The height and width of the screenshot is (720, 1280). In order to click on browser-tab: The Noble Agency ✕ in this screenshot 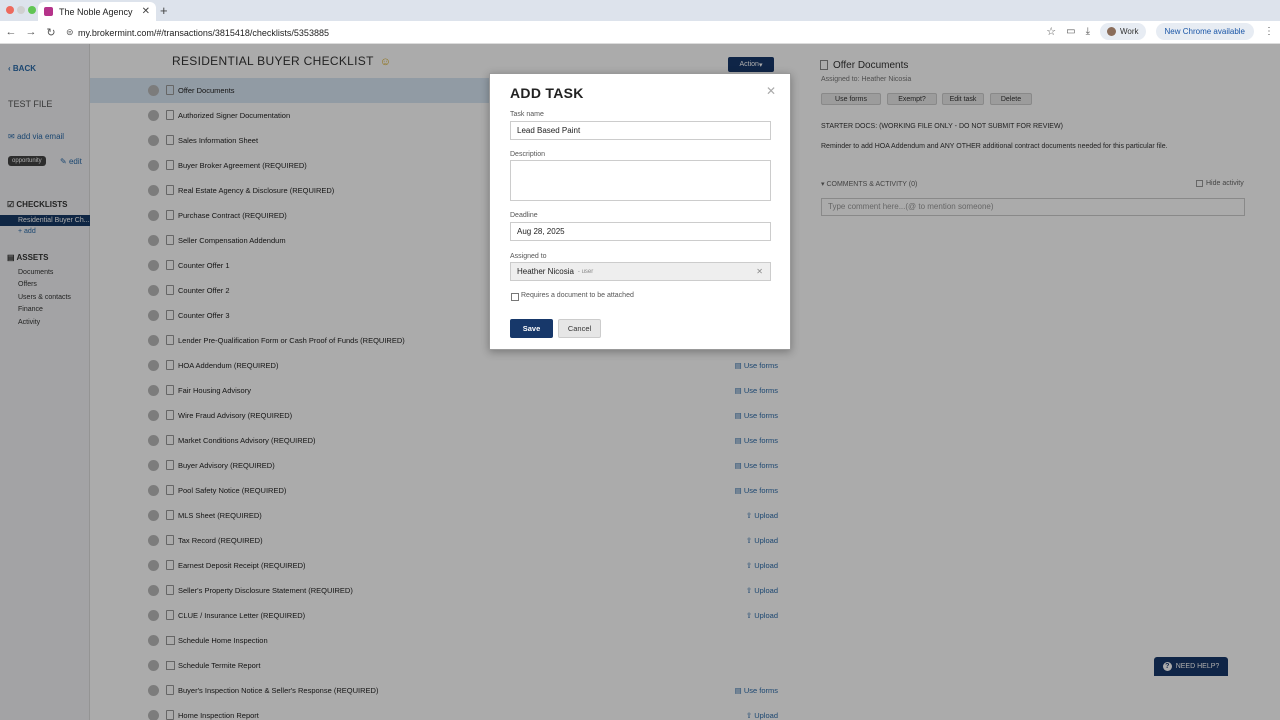, I will do `click(97, 11)`.